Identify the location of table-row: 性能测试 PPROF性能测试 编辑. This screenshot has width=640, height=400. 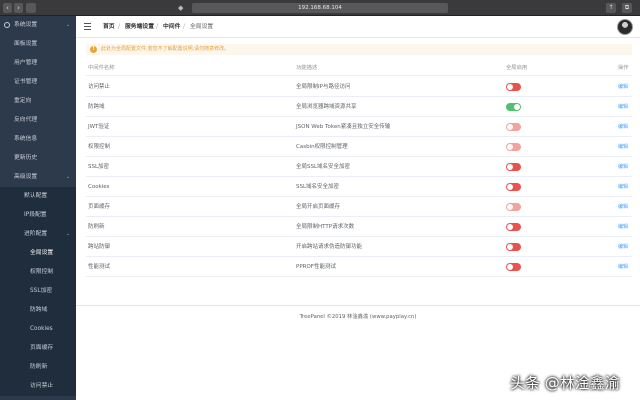
(359, 267).